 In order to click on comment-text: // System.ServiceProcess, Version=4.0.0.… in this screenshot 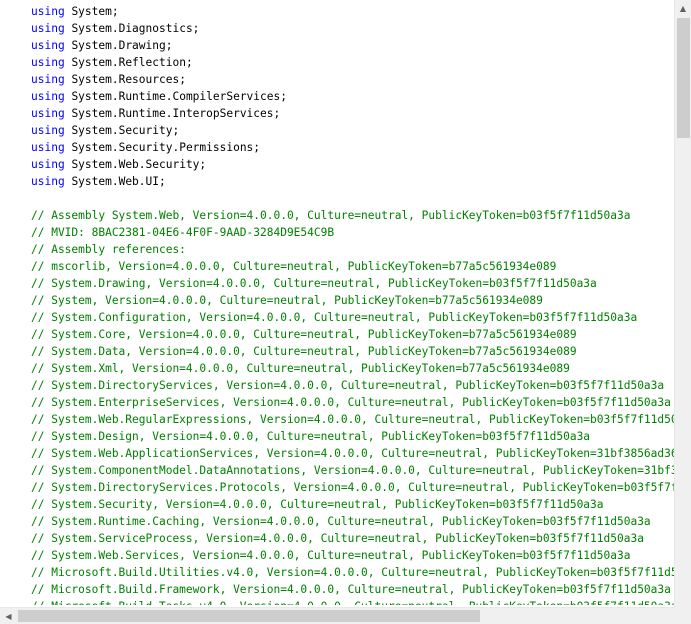, I will do `click(337, 538)`.